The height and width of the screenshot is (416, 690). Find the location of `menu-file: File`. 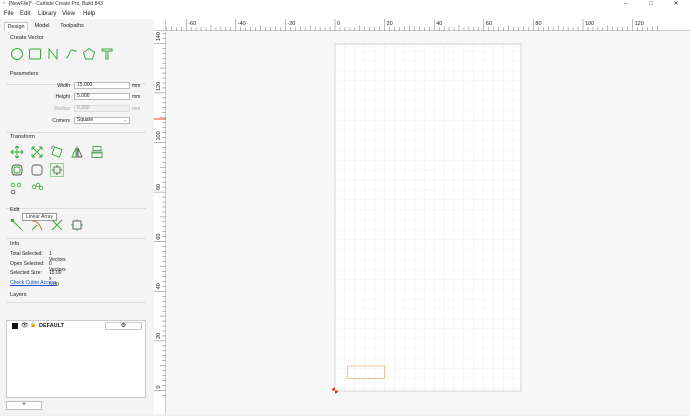

menu-file: File is located at coordinates (9, 14).